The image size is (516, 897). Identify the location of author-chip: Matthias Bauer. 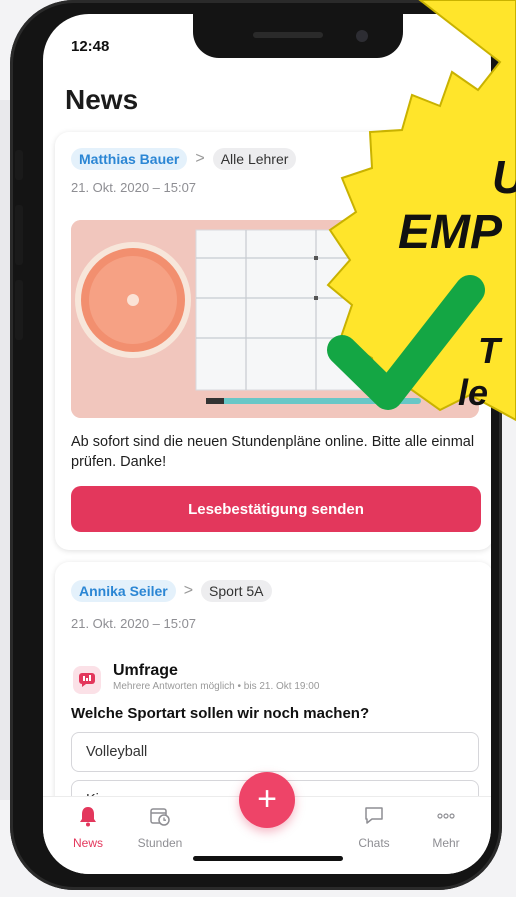
(129, 159).